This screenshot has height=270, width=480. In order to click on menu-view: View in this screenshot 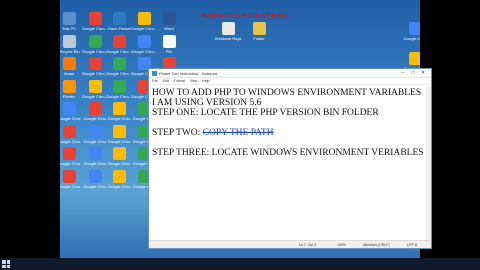, I will do `click(194, 81)`.